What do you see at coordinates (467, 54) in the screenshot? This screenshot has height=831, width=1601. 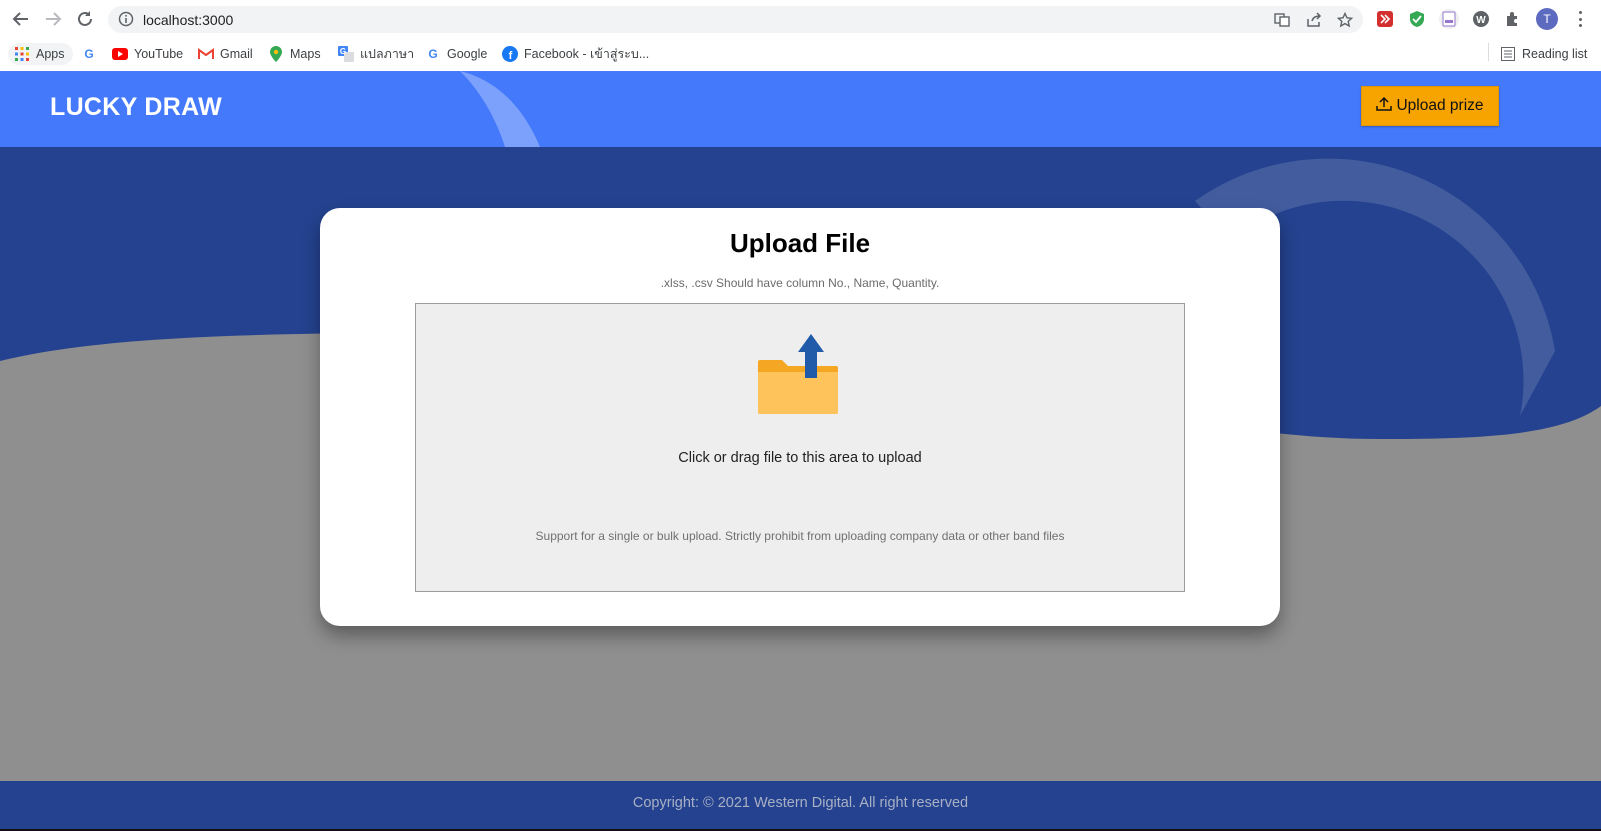 I see `bookmark-label: Google` at bounding box center [467, 54].